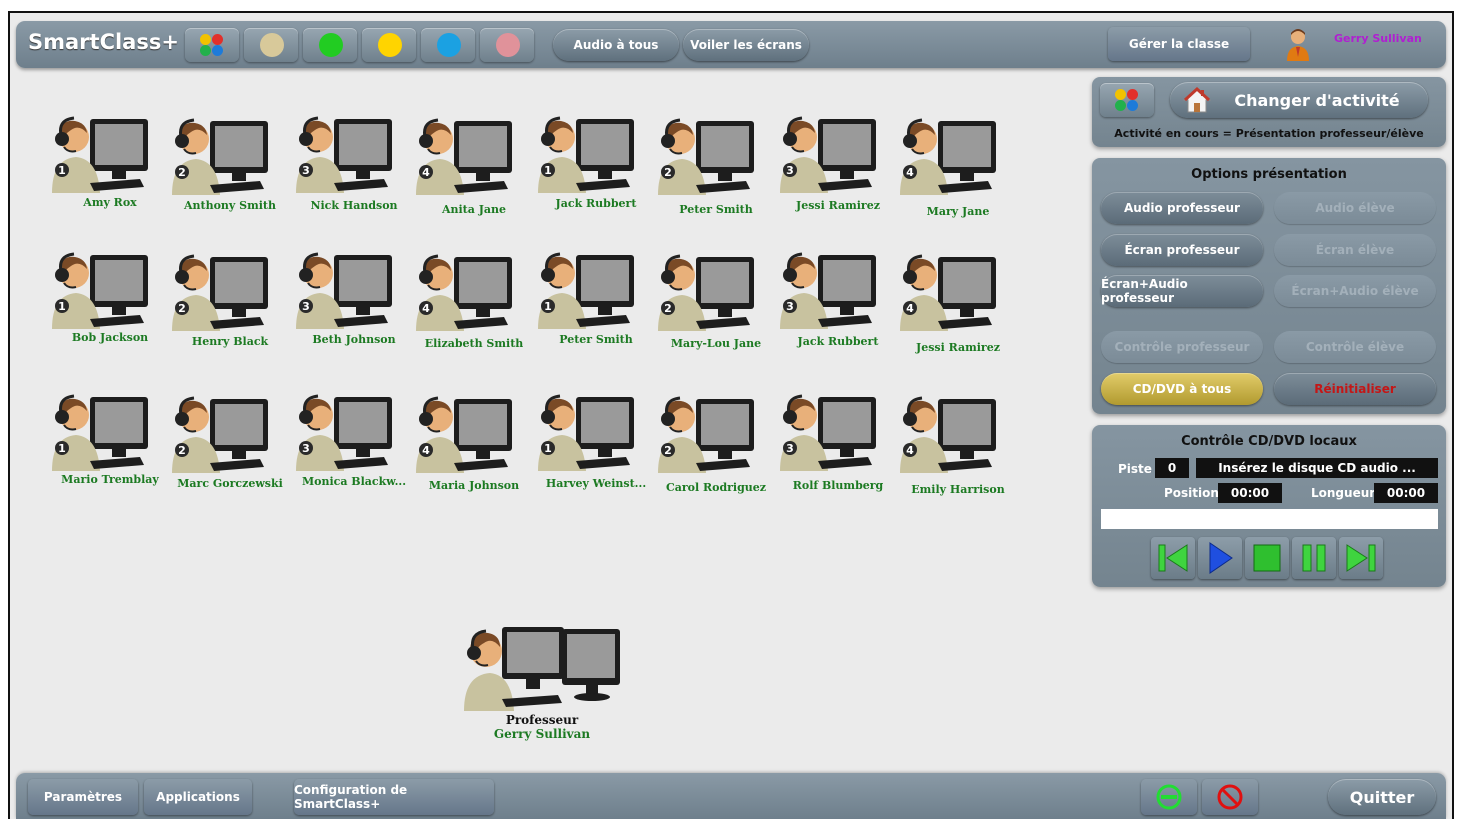 The image size is (1457, 819). I want to click on blue-dot-icon, so click(449, 45).